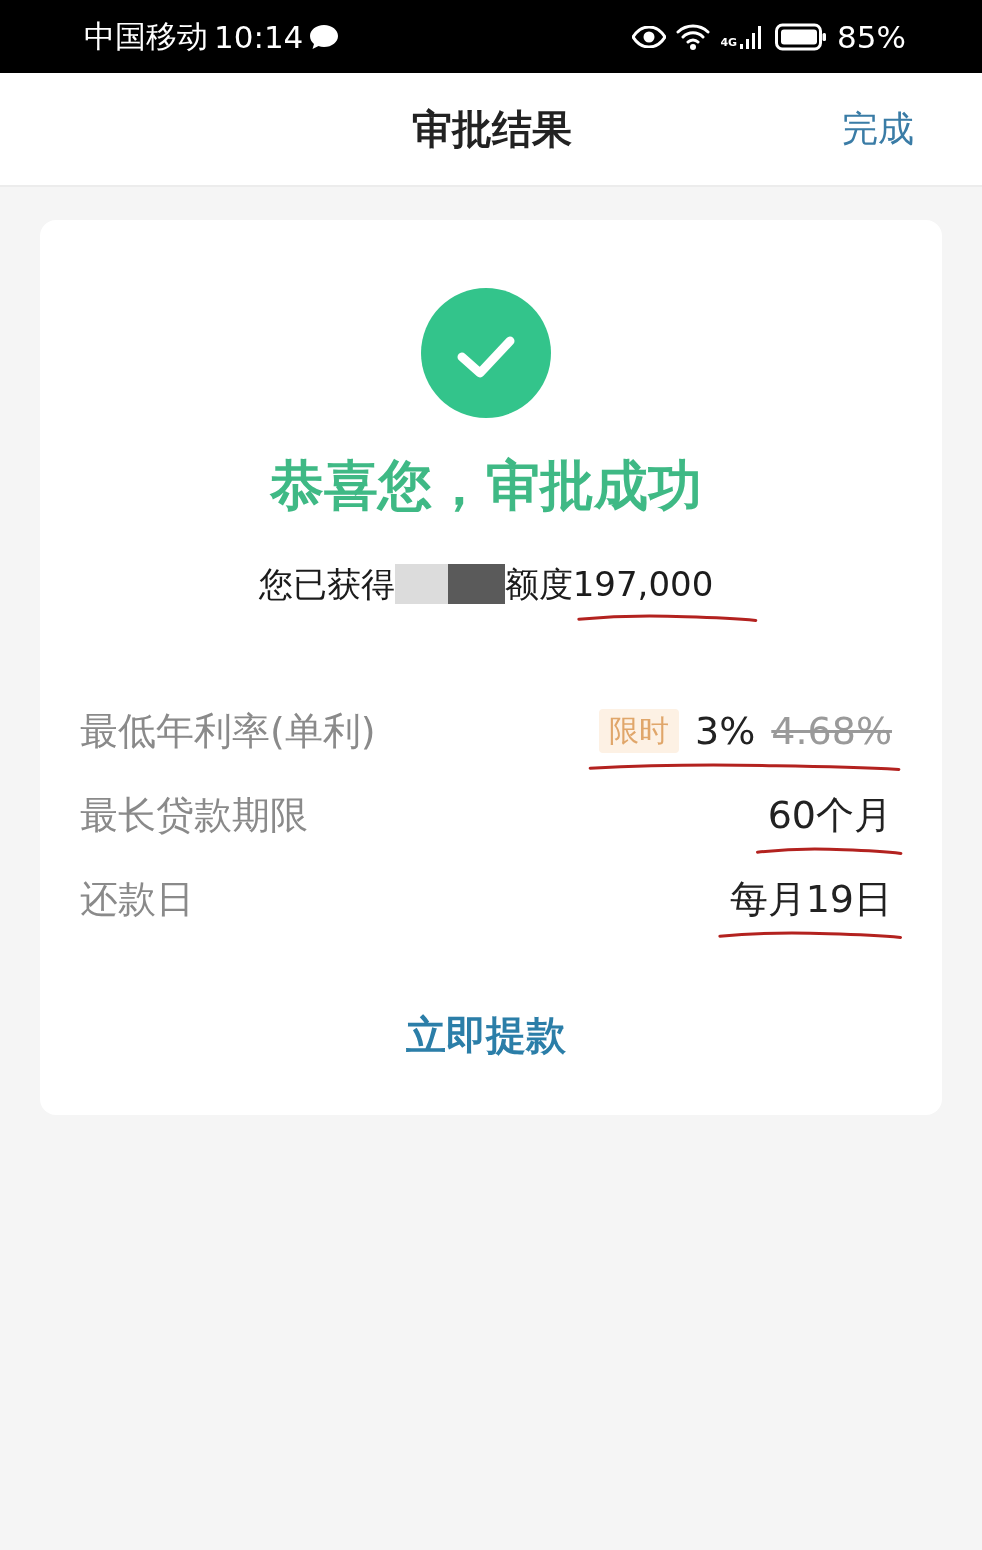 The width and height of the screenshot is (982, 1550). Describe the element at coordinates (810, 899) in the screenshot. I see `detail-value: 每月19日` at that location.